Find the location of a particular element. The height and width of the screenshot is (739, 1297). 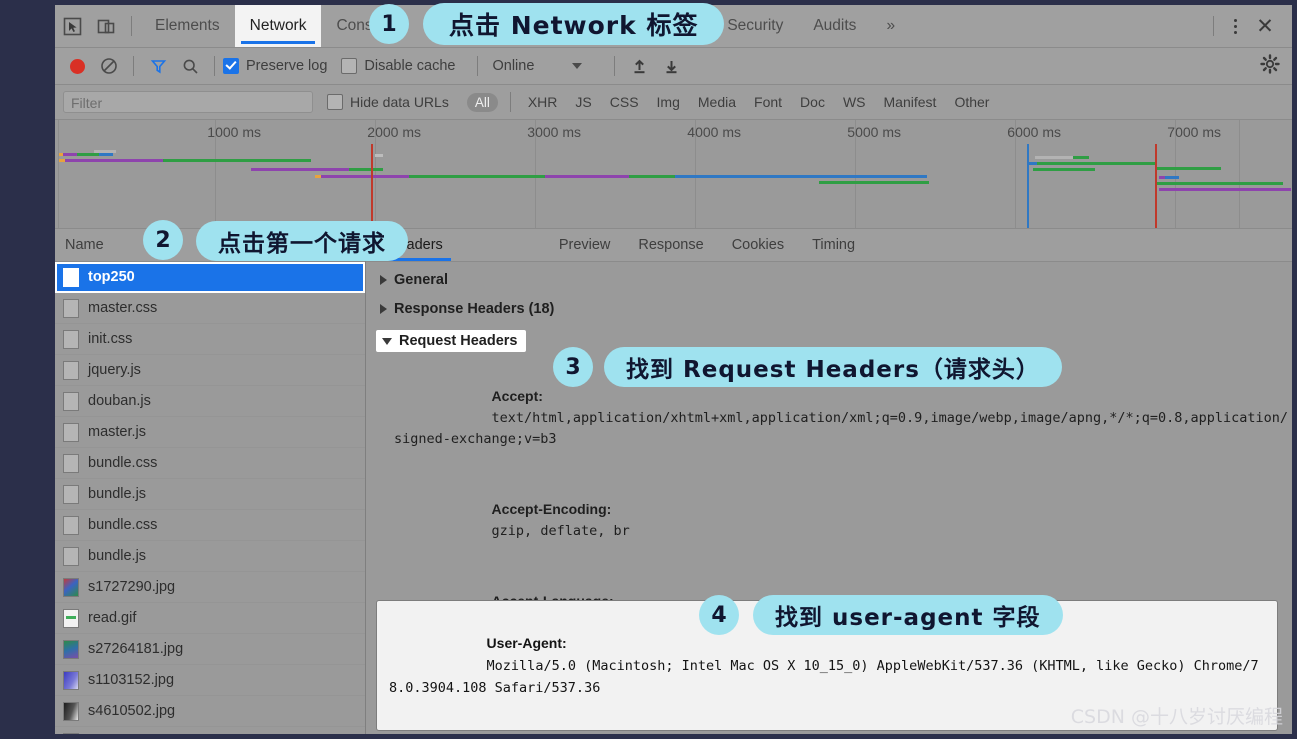

request-row-s1727290-jpg: s1727290.jpg is located at coordinates (210, 587).